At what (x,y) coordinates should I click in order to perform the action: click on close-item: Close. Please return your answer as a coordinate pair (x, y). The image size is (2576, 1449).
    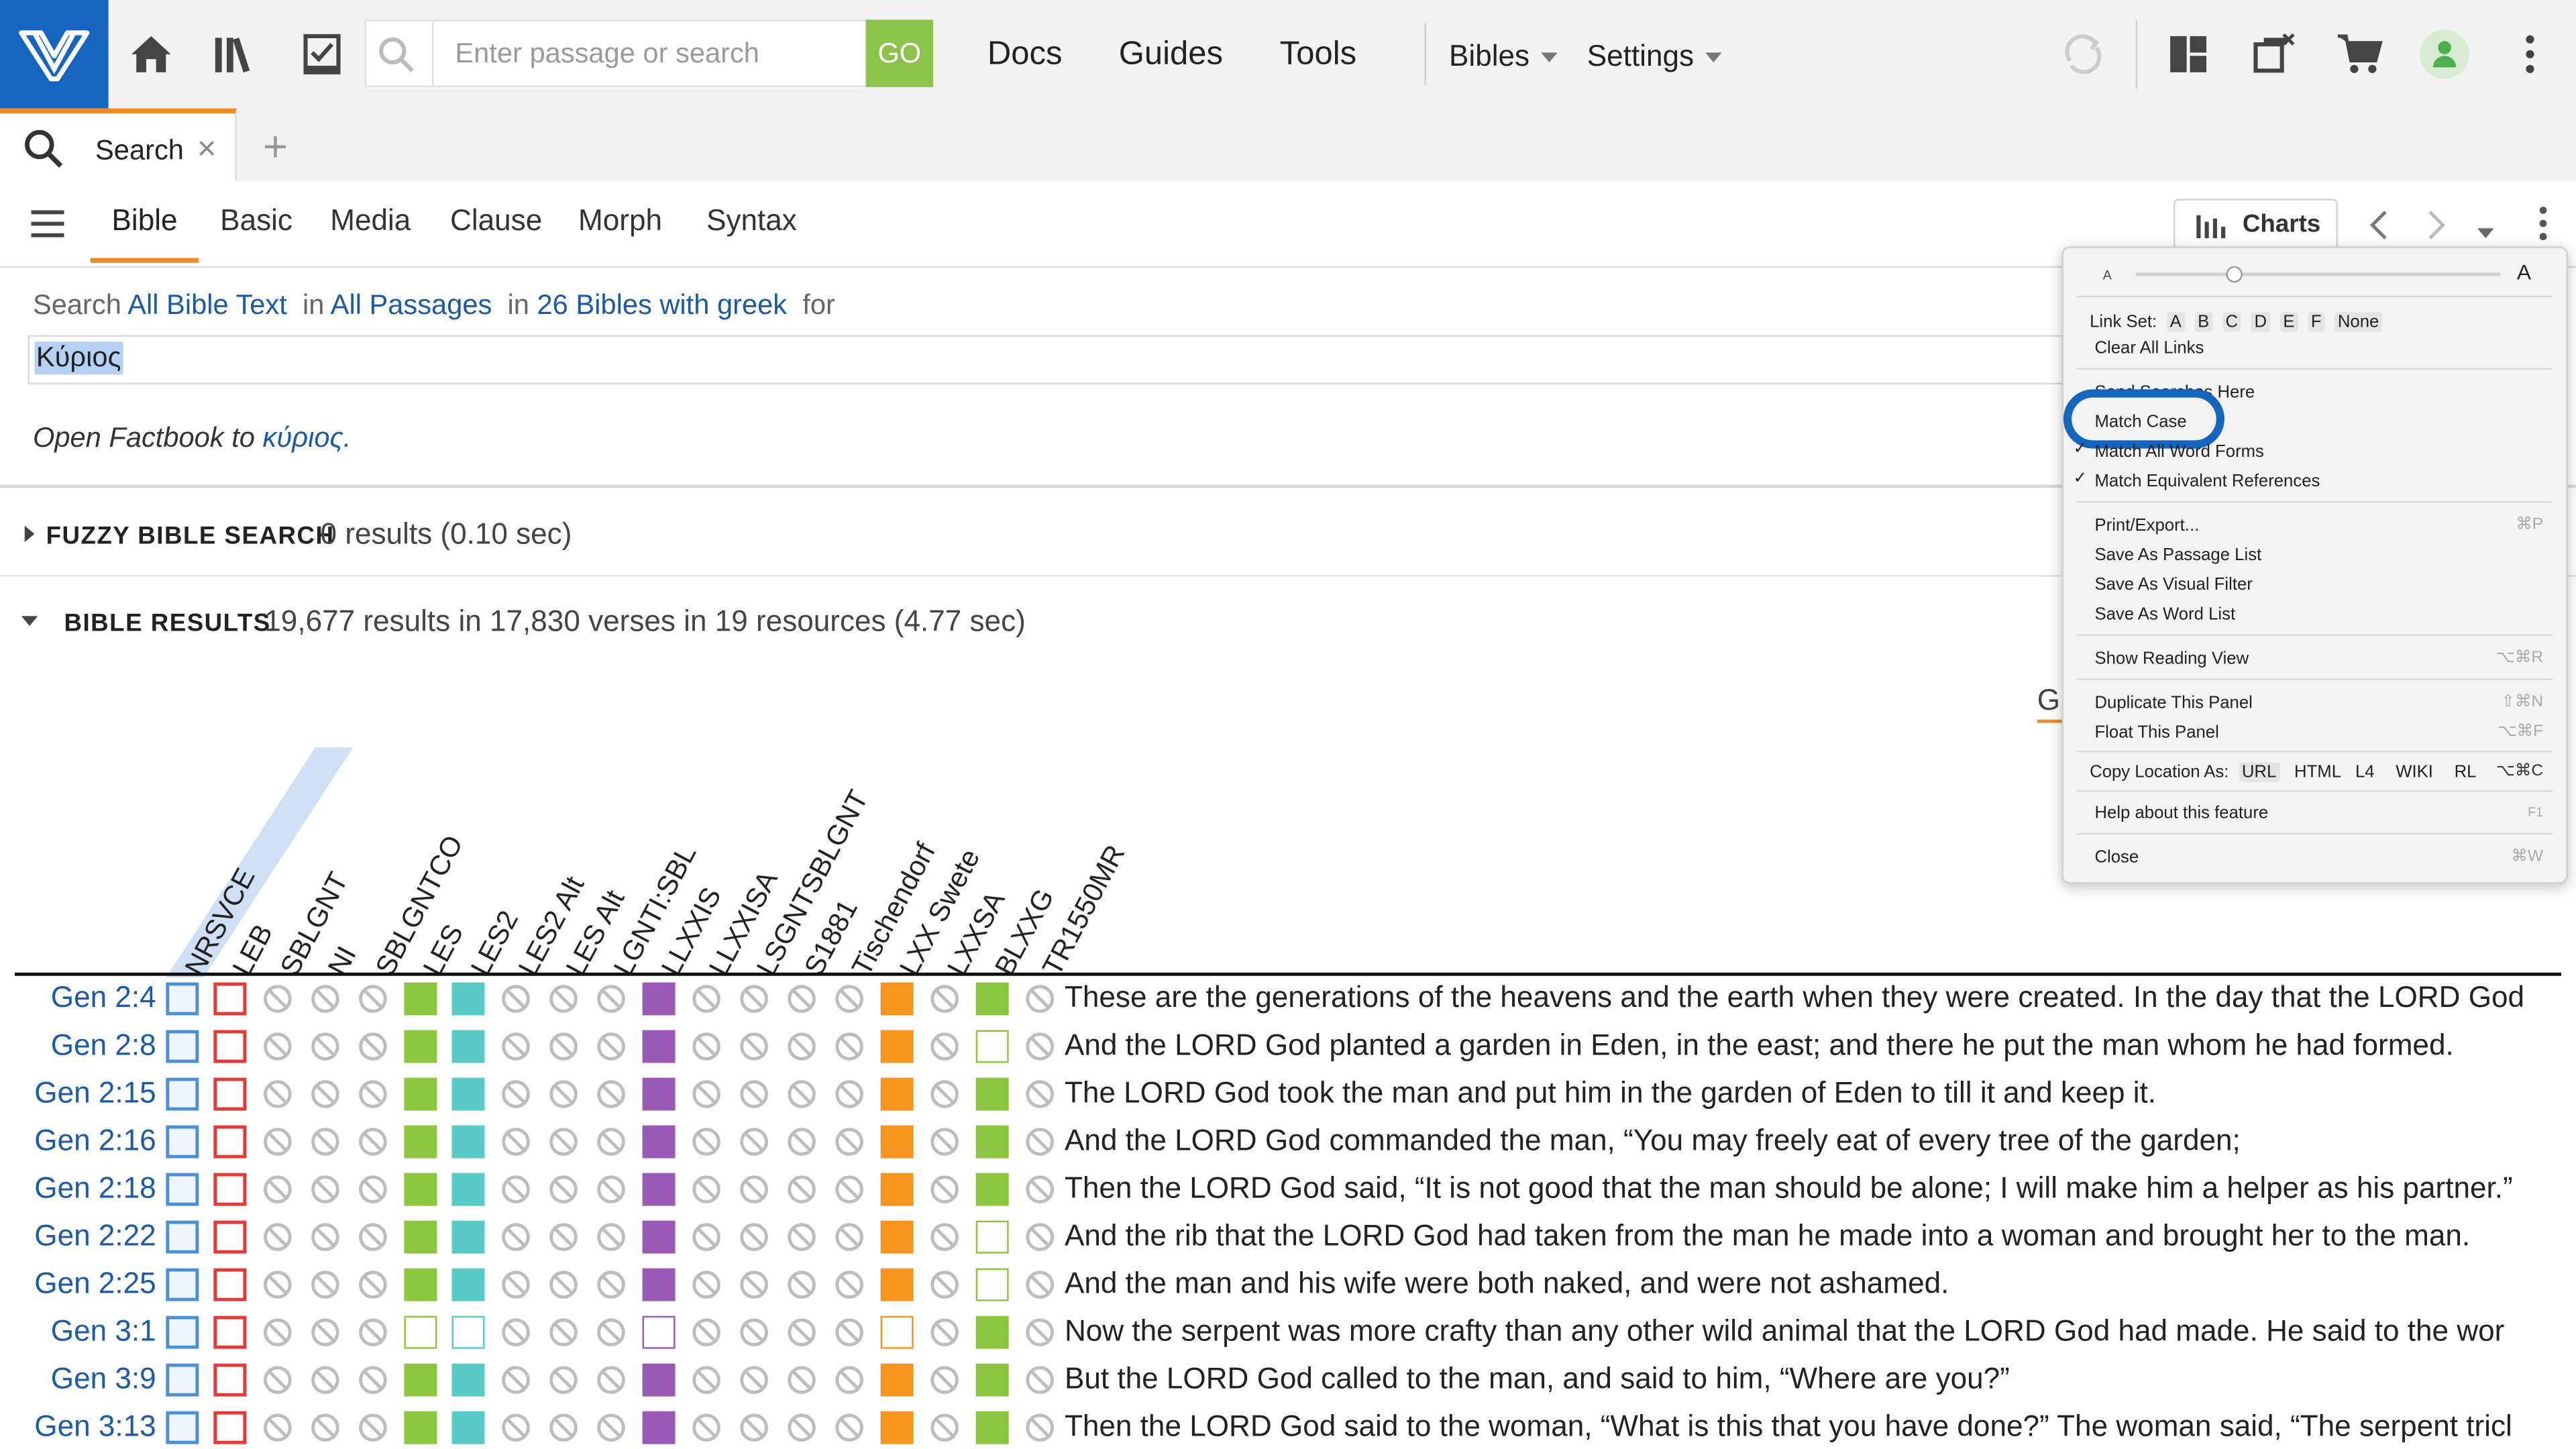
    Looking at the image, I should click on (2116, 857).